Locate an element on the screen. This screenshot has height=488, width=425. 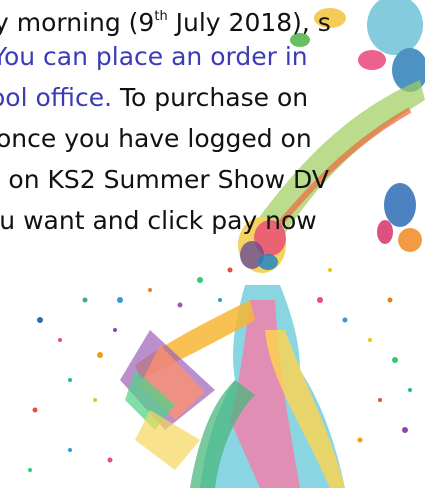
text-line-2: You can place an order in is located at coordinates (154, 56).